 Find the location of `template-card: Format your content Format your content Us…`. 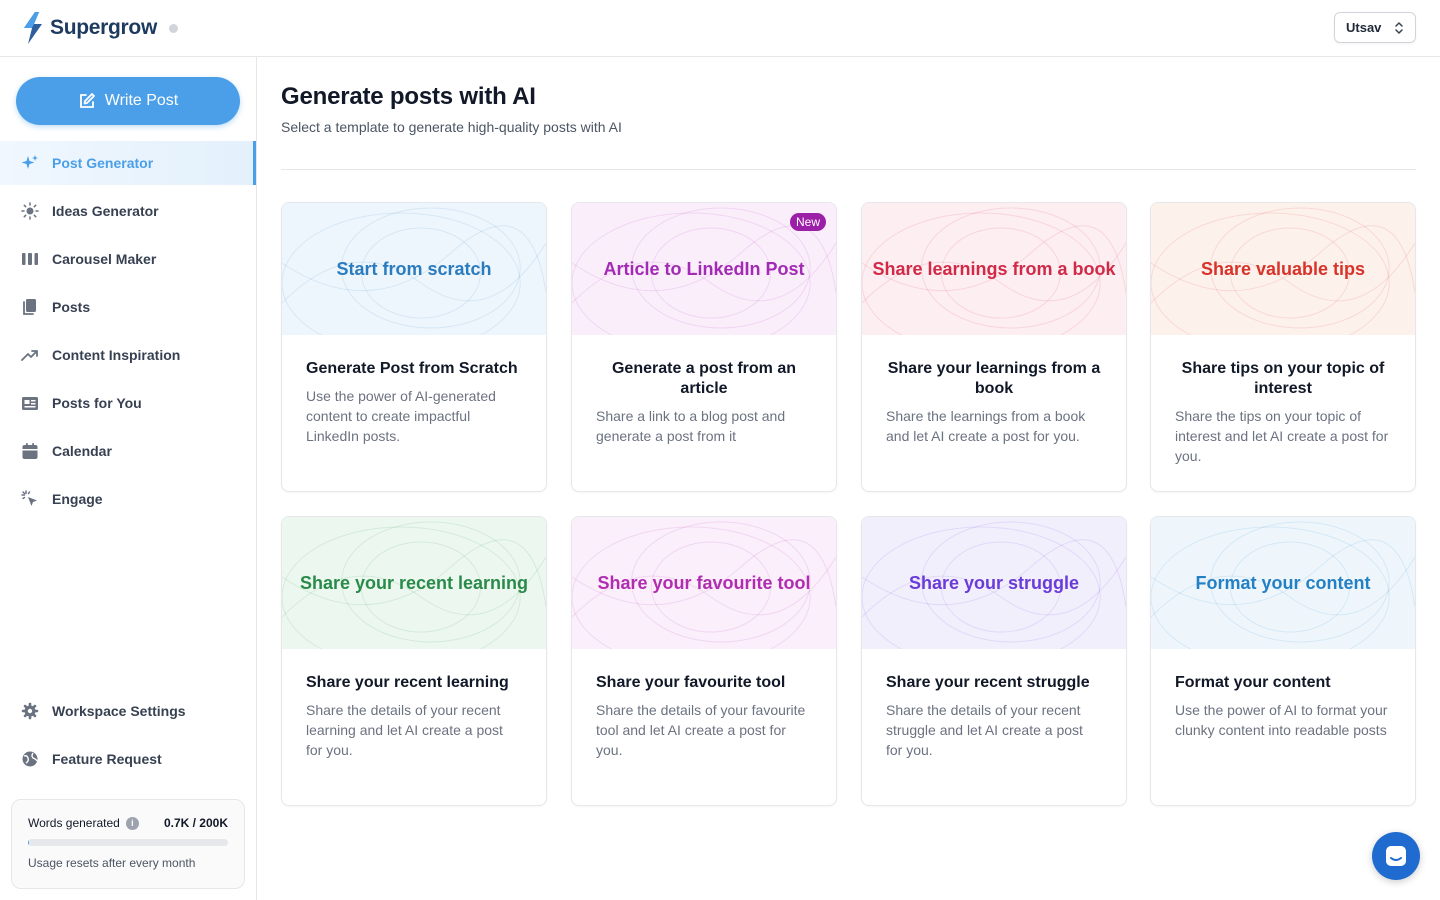

template-card: Format your content Format your content Us… is located at coordinates (1283, 661).